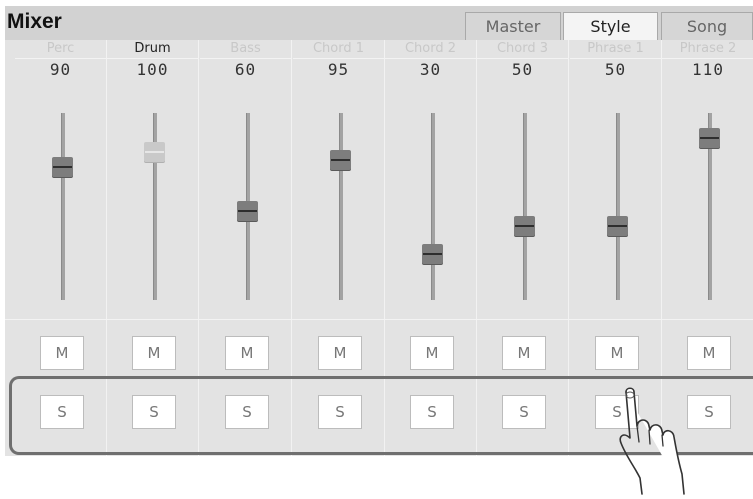 Image resolution: width=753 pixels, height=499 pixels. Describe the element at coordinates (379, 23) in the screenshot. I see `title-bar: Mixer Master Style Song` at that location.